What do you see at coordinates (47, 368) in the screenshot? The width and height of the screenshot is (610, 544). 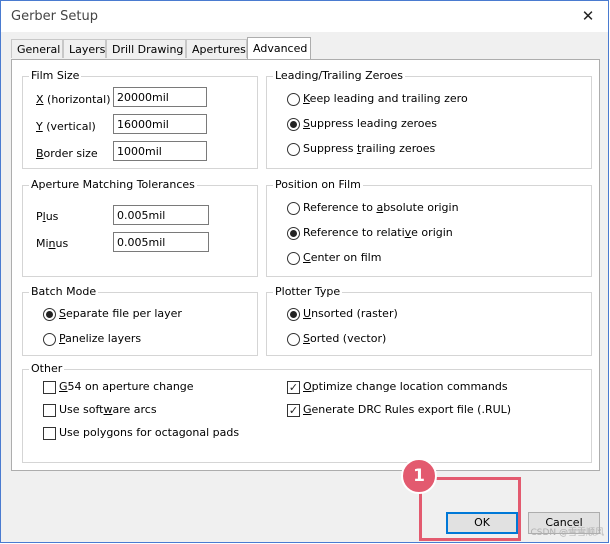 I see `other-title: Other` at bounding box center [47, 368].